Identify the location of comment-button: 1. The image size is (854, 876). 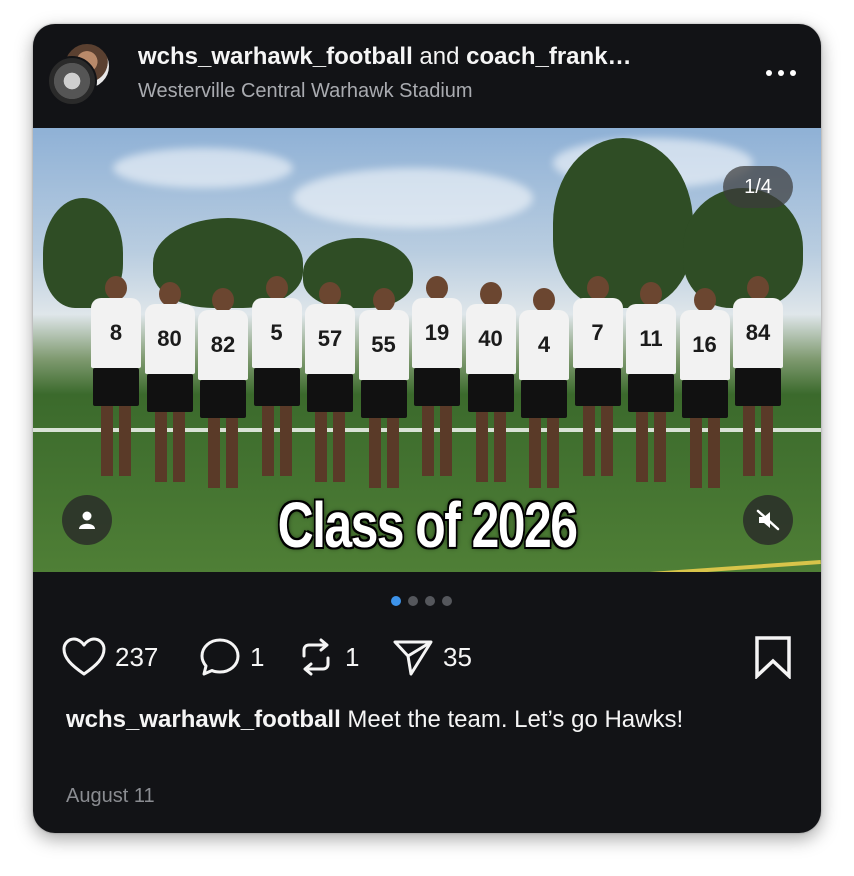
(231, 657).